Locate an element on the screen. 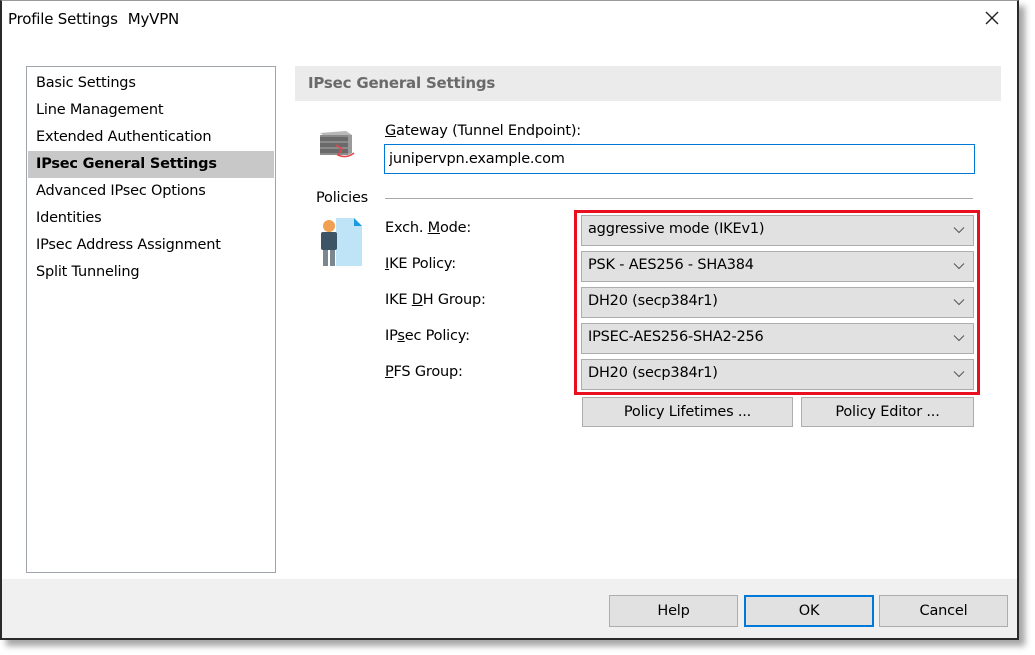 The image size is (1035, 655). label-text: IKE is located at coordinates (398, 300).